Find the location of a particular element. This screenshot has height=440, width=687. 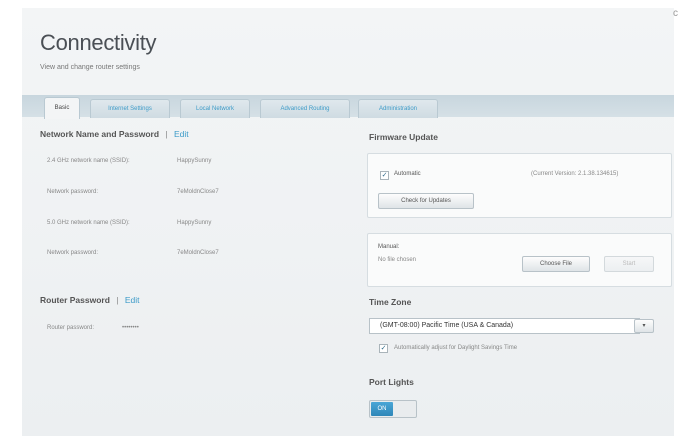

page-title: Connectivity is located at coordinates (98, 42).